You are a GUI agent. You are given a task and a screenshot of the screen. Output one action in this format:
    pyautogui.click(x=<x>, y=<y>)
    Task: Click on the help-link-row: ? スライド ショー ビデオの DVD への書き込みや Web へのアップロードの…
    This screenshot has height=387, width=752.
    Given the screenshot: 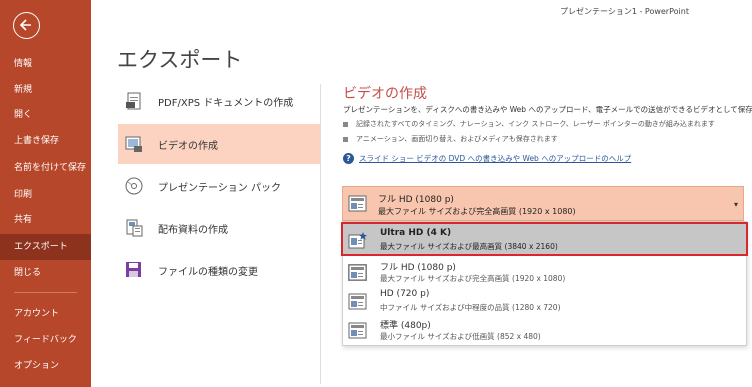 What is the action you would take?
    pyautogui.click(x=487, y=158)
    